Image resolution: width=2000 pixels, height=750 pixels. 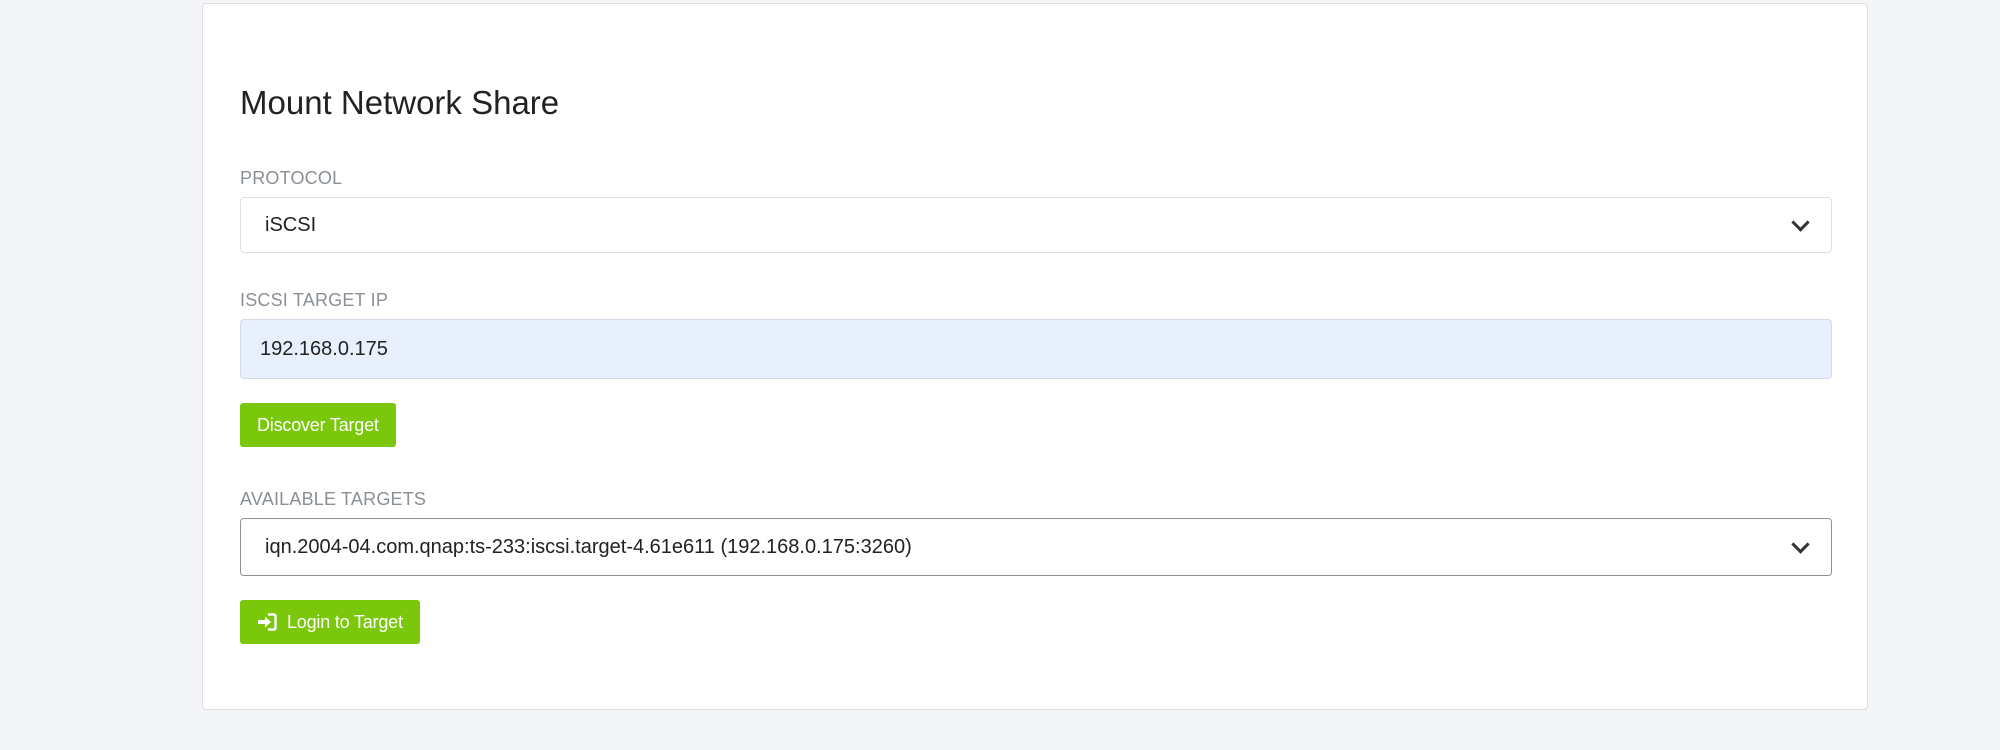 What do you see at coordinates (333, 499) in the screenshot?
I see `available-targets-label: AVAILABLE TARGETS` at bounding box center [333, 499].